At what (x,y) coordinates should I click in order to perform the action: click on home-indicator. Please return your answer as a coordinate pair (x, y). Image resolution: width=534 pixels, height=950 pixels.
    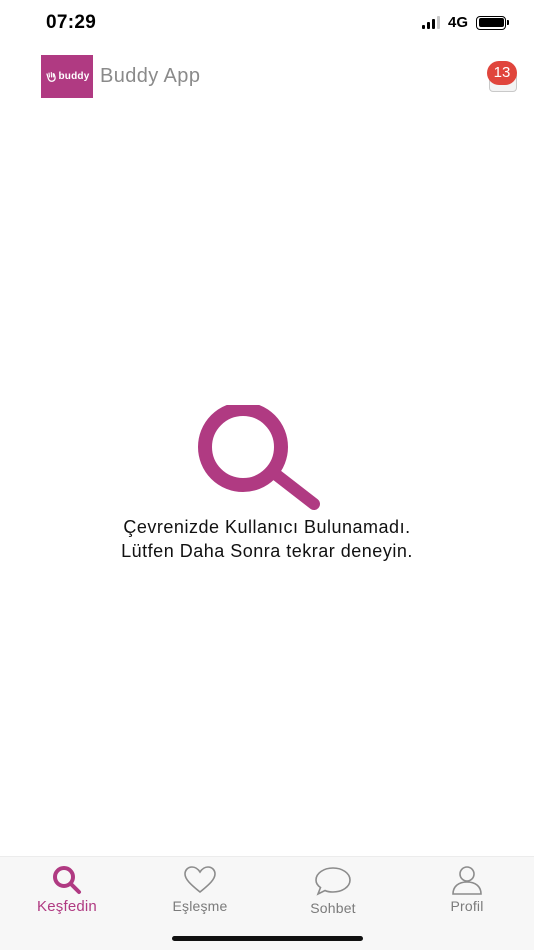
    Looking at the image, I should click on (267, 938).